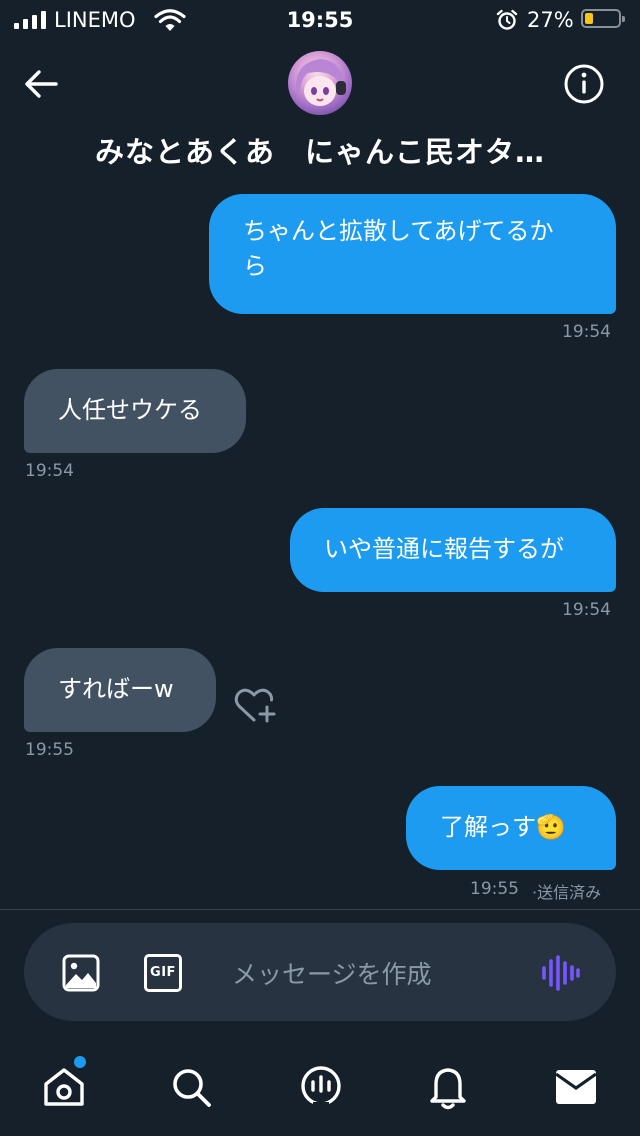 Image resolution: width=640 pixels, height=1136 pixels. Describe the element at coordinates (576, 1087) in the screenshot. I see `messages-icon` at that location.